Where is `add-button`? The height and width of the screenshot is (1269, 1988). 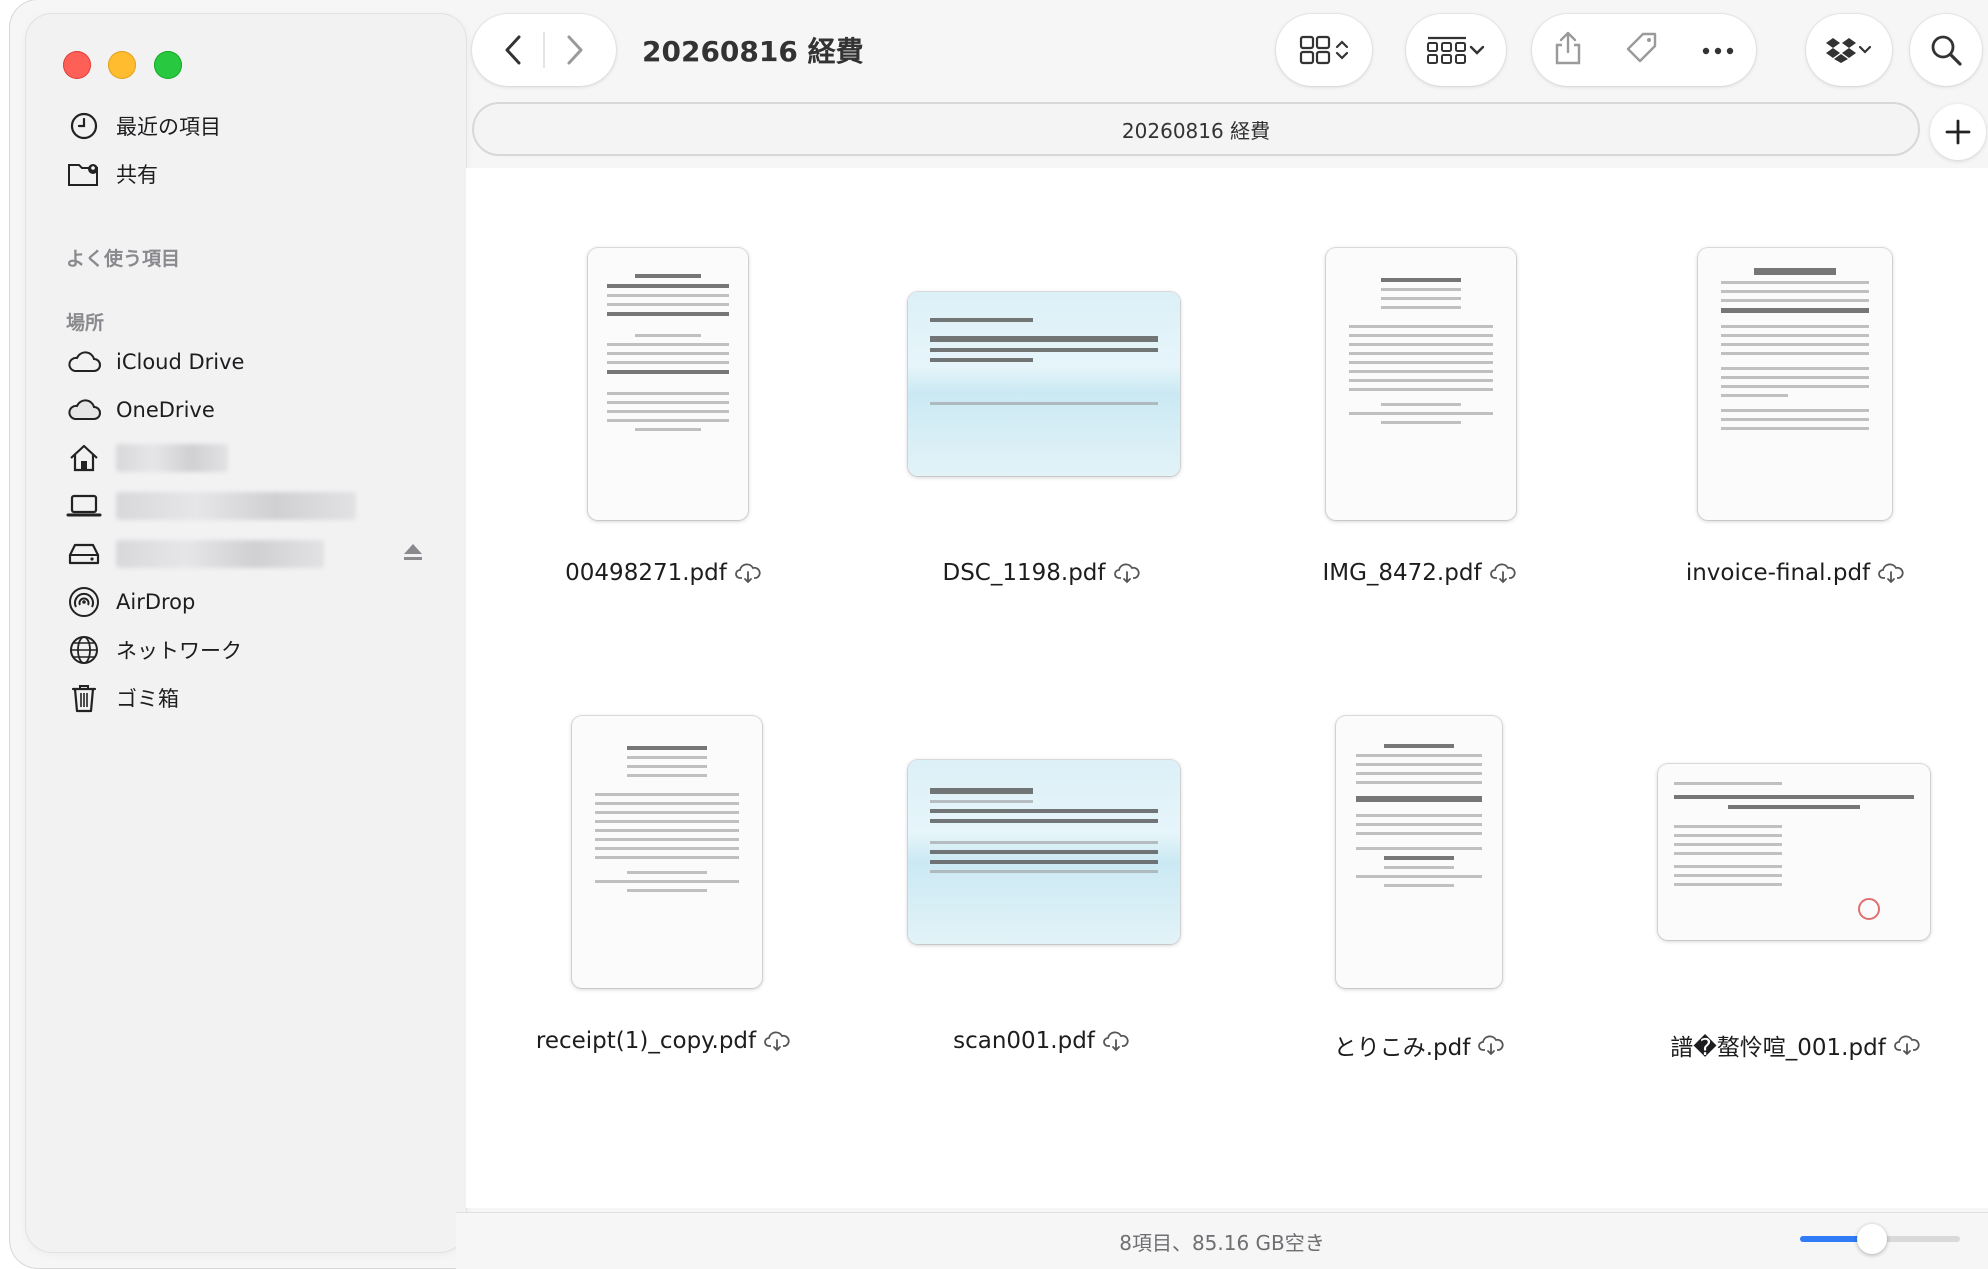 add-button is located at coordinates (1958, 132).